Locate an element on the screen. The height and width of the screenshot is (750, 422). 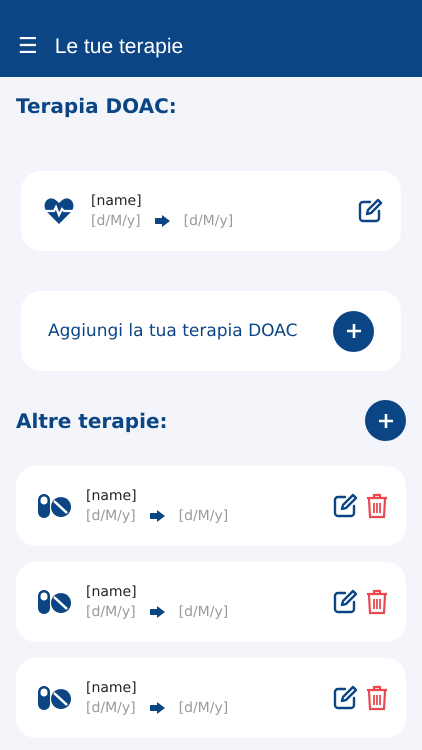
add-button is located at coordinates (385, 420).